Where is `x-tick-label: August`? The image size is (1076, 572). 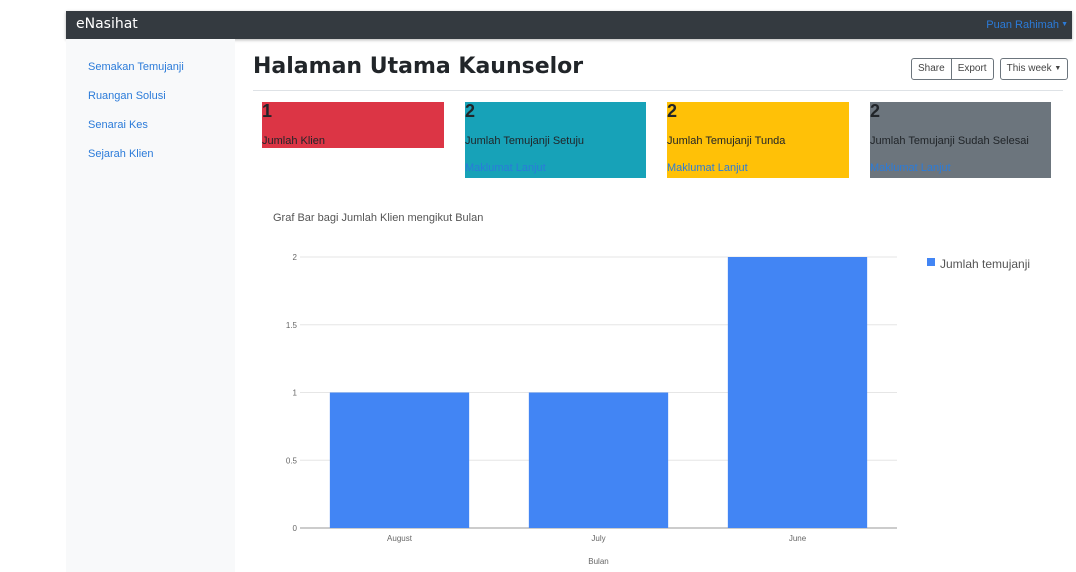 x-tick-label: August is located at coordinates (400, 538).